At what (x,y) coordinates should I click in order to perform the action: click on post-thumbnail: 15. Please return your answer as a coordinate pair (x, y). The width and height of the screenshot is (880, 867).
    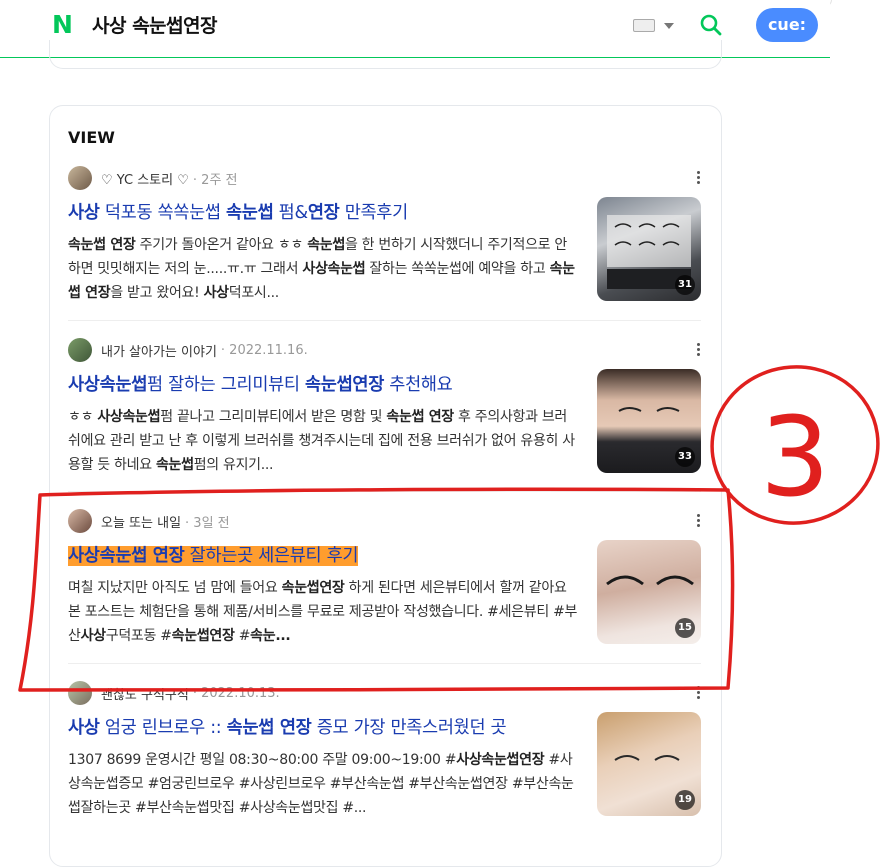
    Looking at the image, I should click on (649, 592).